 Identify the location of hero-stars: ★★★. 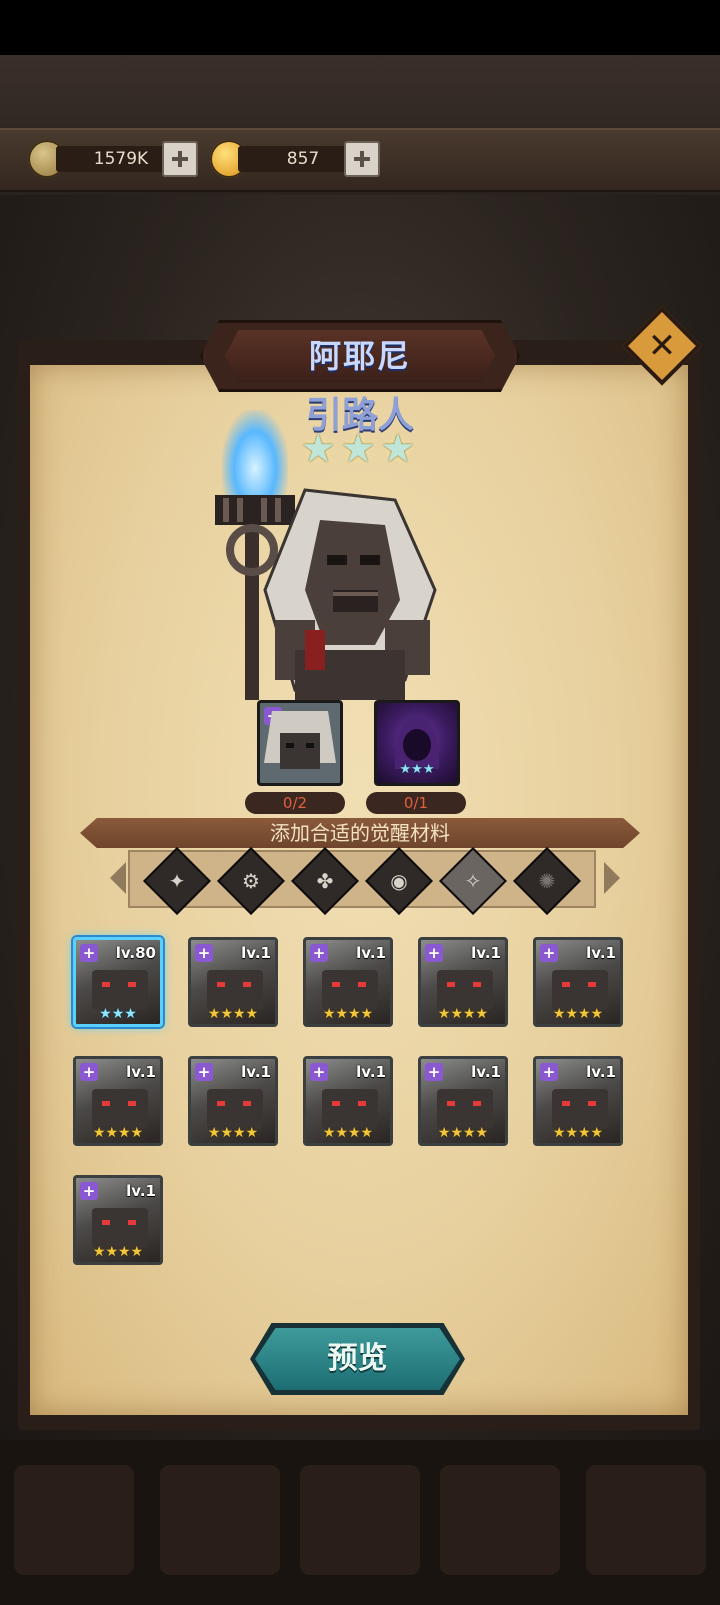
(360, 449).